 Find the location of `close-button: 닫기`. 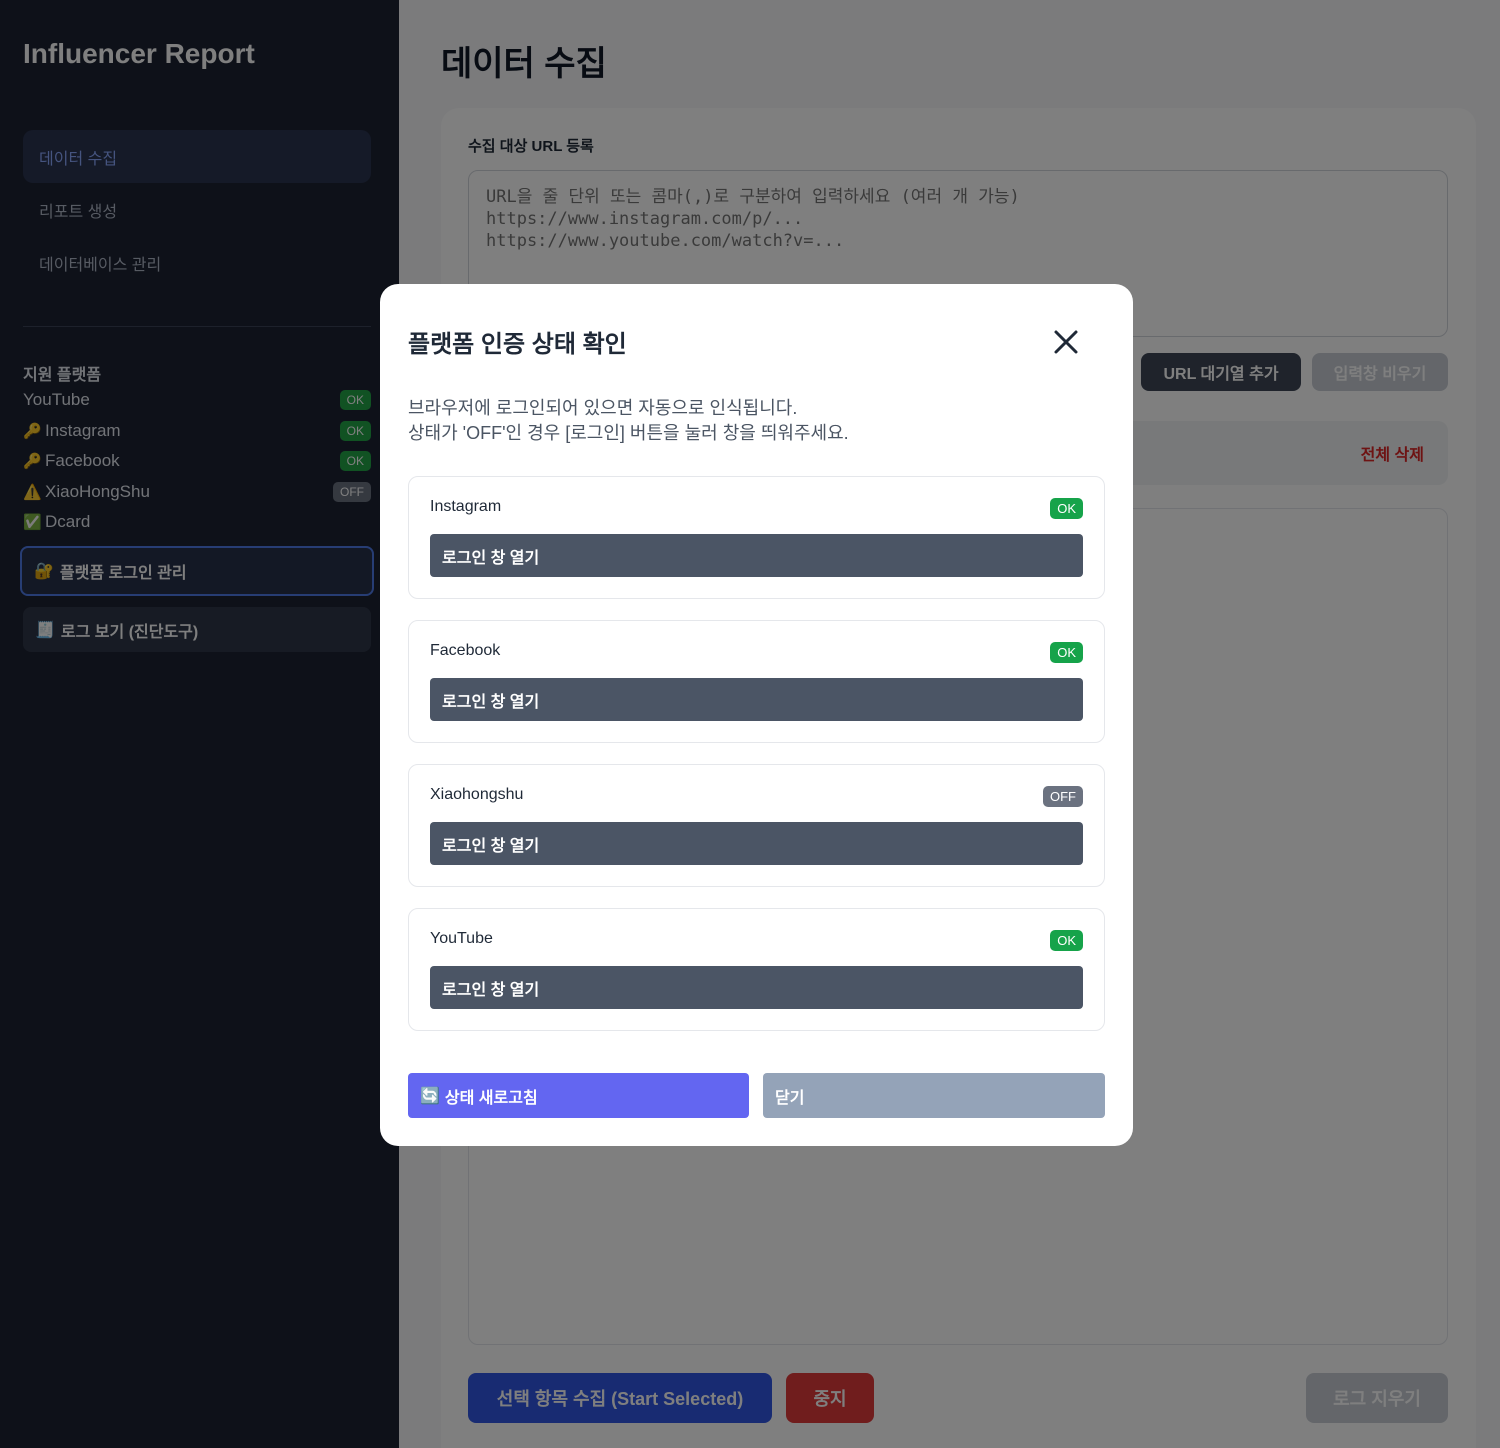

close-button: 닫기 is located at coordinates (934, 1095).